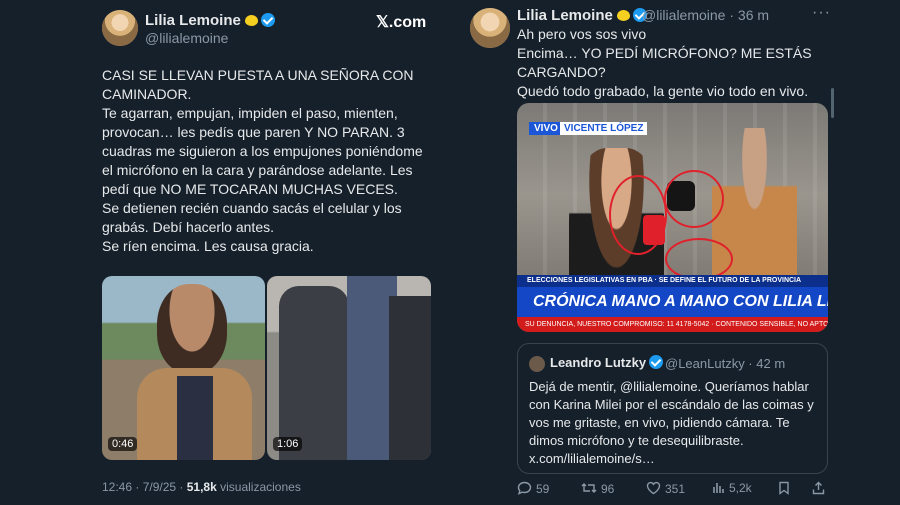  I want to click on tweet-meta: 12:46 · 7/9/25 · 51,8k visualizaciones, so click(201, 487).